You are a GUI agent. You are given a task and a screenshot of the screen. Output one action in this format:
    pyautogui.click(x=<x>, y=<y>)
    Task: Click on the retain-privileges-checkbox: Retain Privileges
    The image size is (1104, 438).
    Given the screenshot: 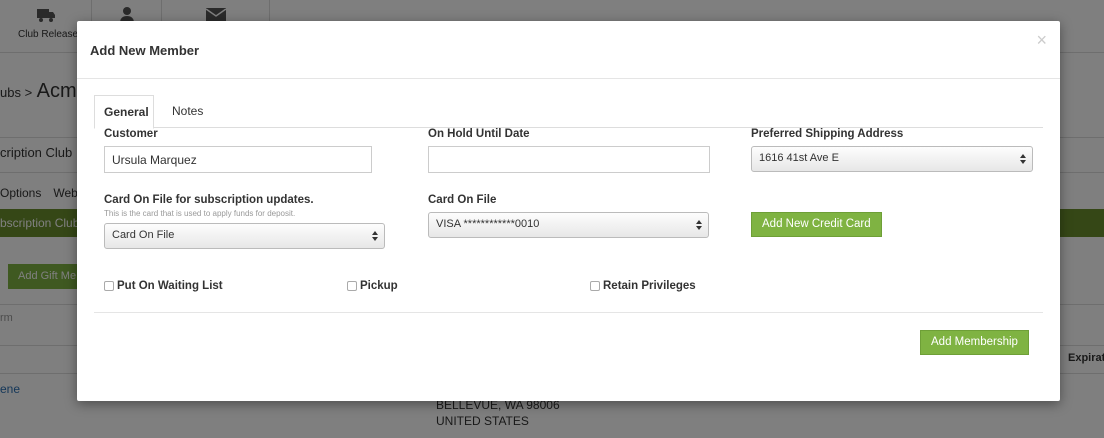 What is the action you would take?
    pyautogui.click(x=643, y=286)
    